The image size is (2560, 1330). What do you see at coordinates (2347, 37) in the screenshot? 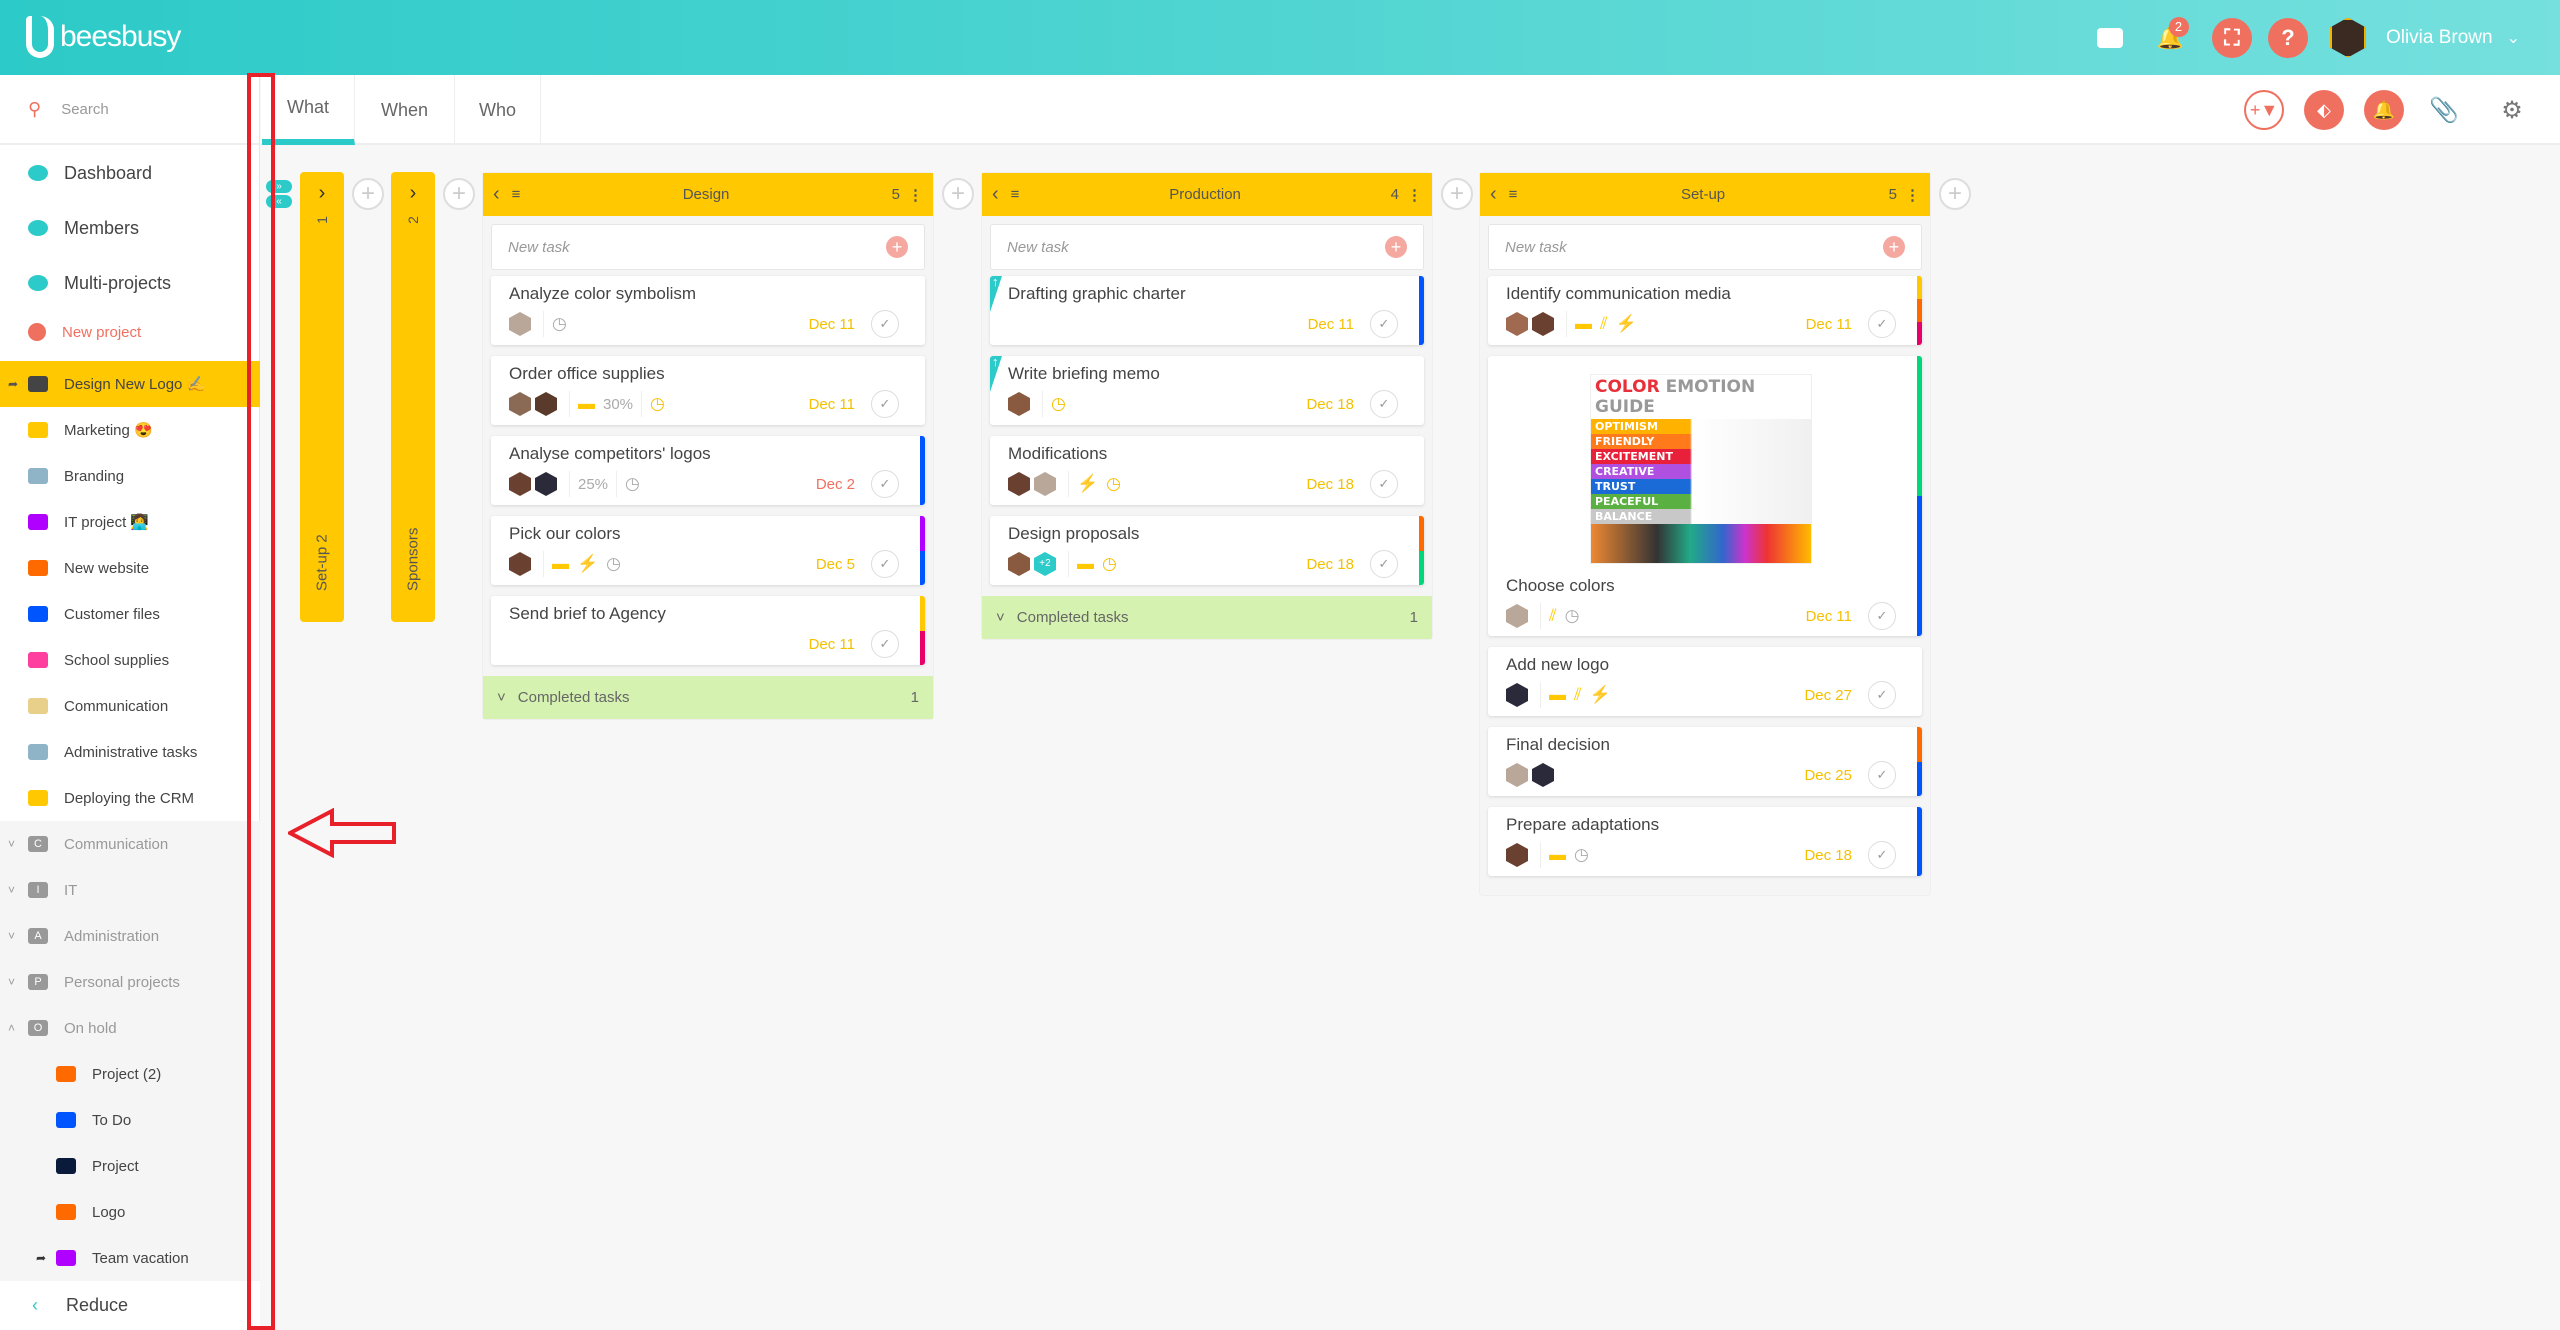
I see `user-avatar` at bounding box center [2347, 37].